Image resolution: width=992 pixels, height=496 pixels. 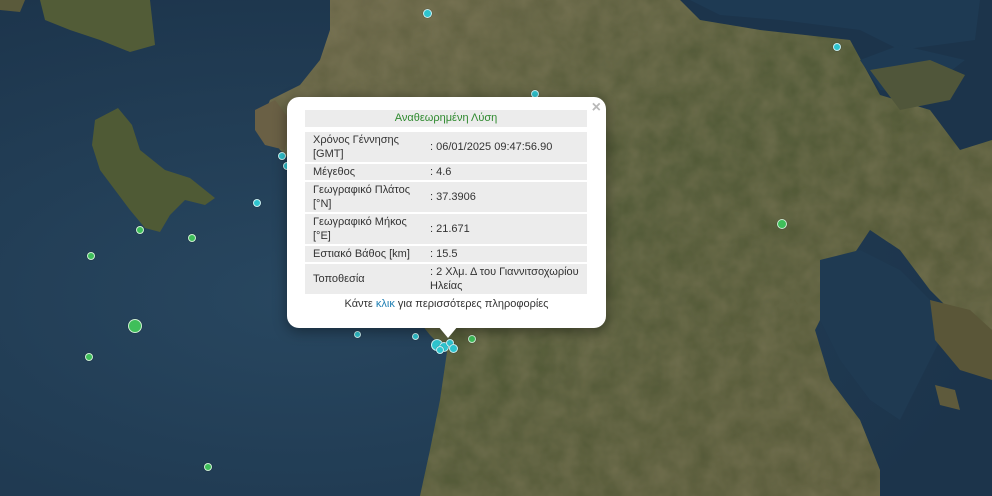 What do you see at coordinates (363, 172) in the screenshot?
I see `magnitude-label: Μέγεθος` at bounding box center [363, 172].